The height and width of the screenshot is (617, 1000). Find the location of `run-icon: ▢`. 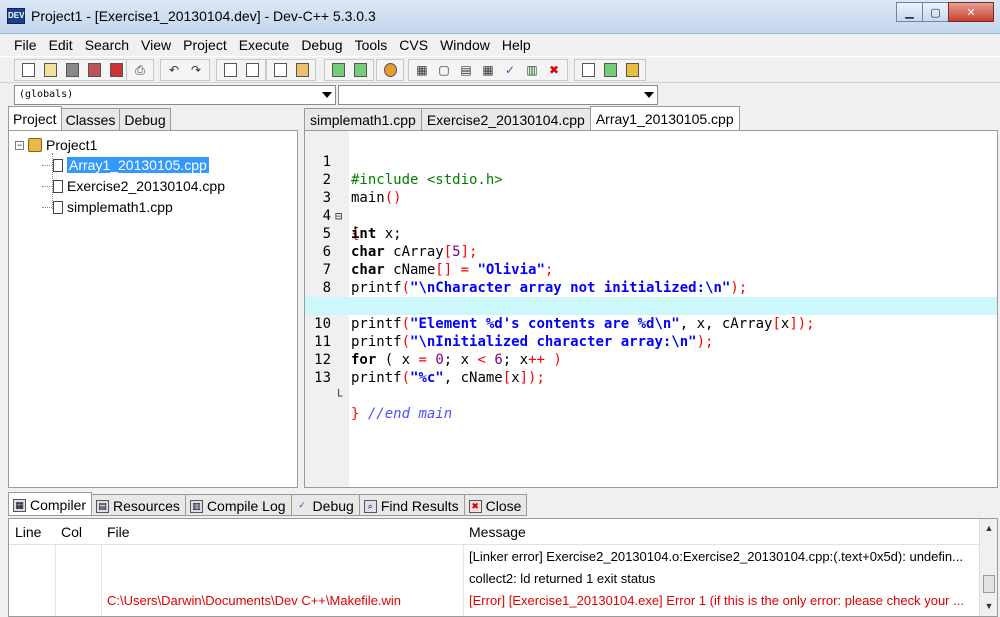

run-icon: ▢ is located at coordinates (444, 70).